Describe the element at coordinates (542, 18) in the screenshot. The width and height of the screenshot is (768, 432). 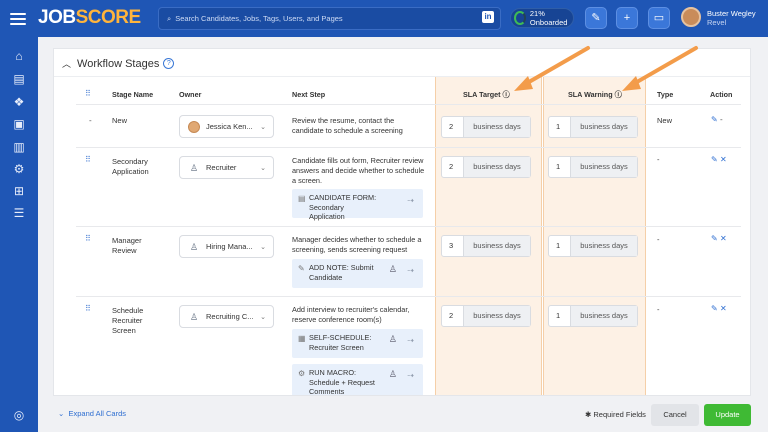
I see `onboarded-badge: 21% Onboarded` at that location.